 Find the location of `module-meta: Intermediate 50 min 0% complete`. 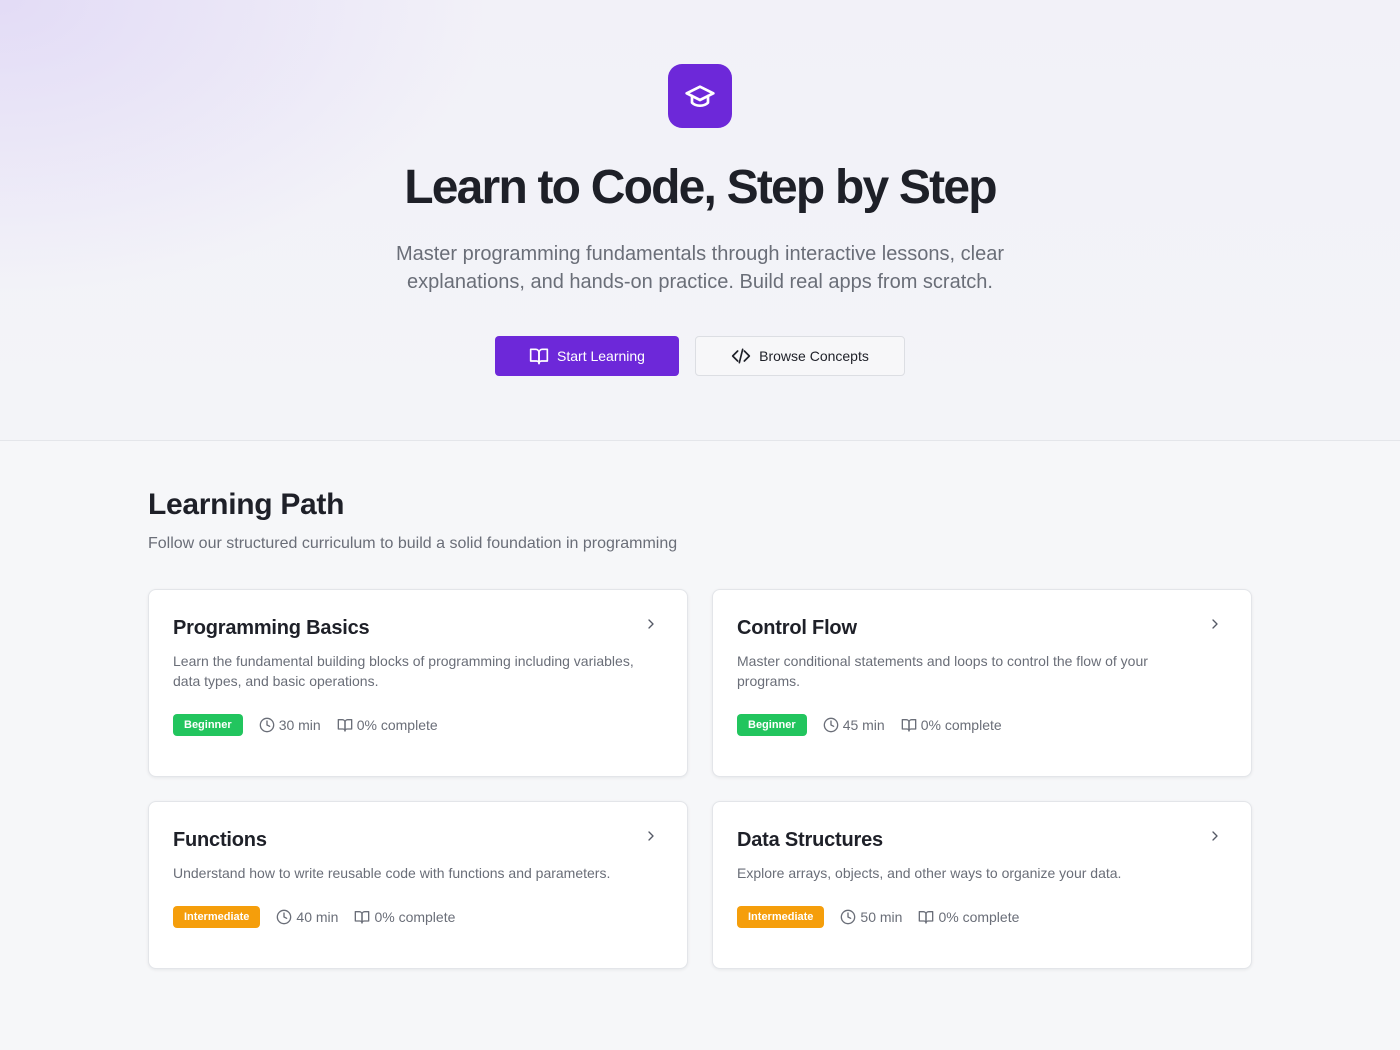

module-meta: Intermediate 50 min 0% complete is located at coordinates (878, 917).